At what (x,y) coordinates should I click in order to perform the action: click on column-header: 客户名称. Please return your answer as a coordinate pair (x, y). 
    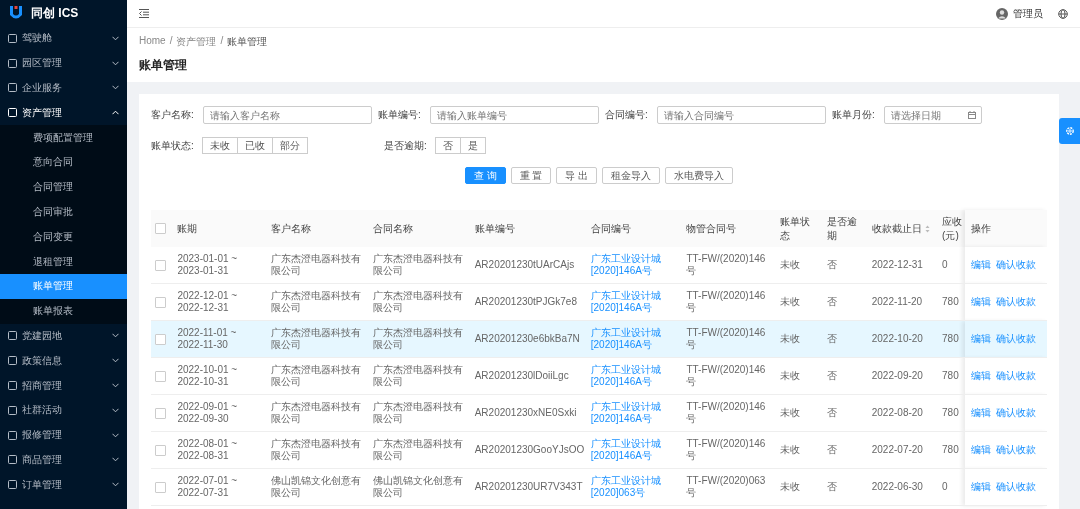
    Looking at the image, I should click on (291, 228).